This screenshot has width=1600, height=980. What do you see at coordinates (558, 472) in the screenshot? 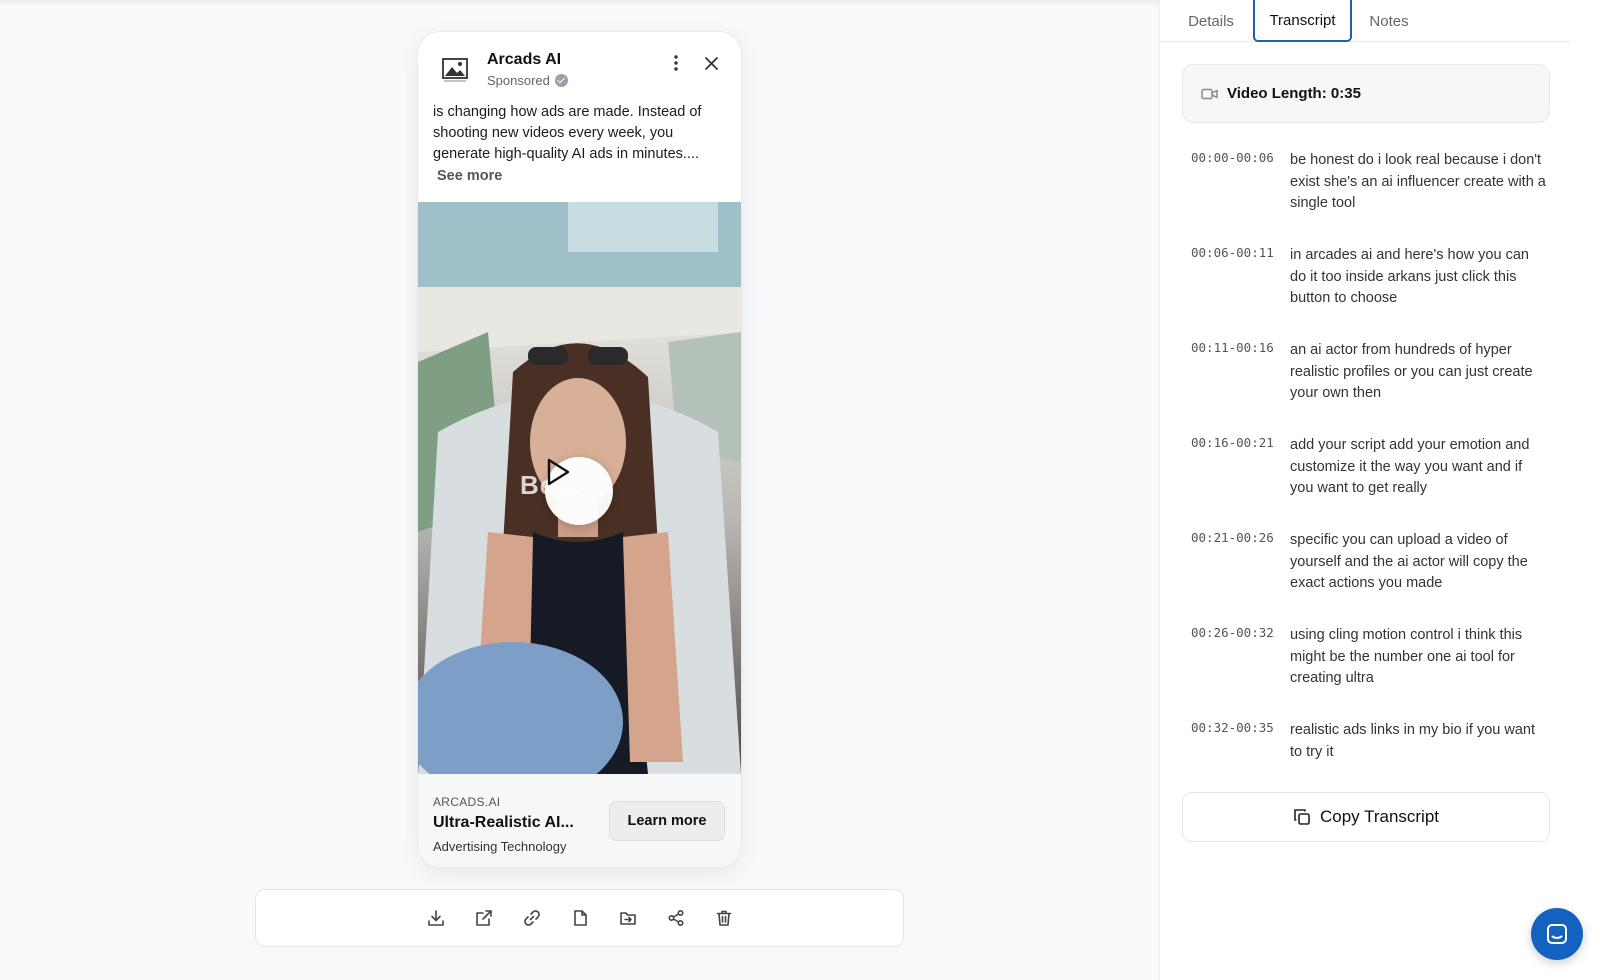
I see `play-icon` at bounding box center [558, 472].